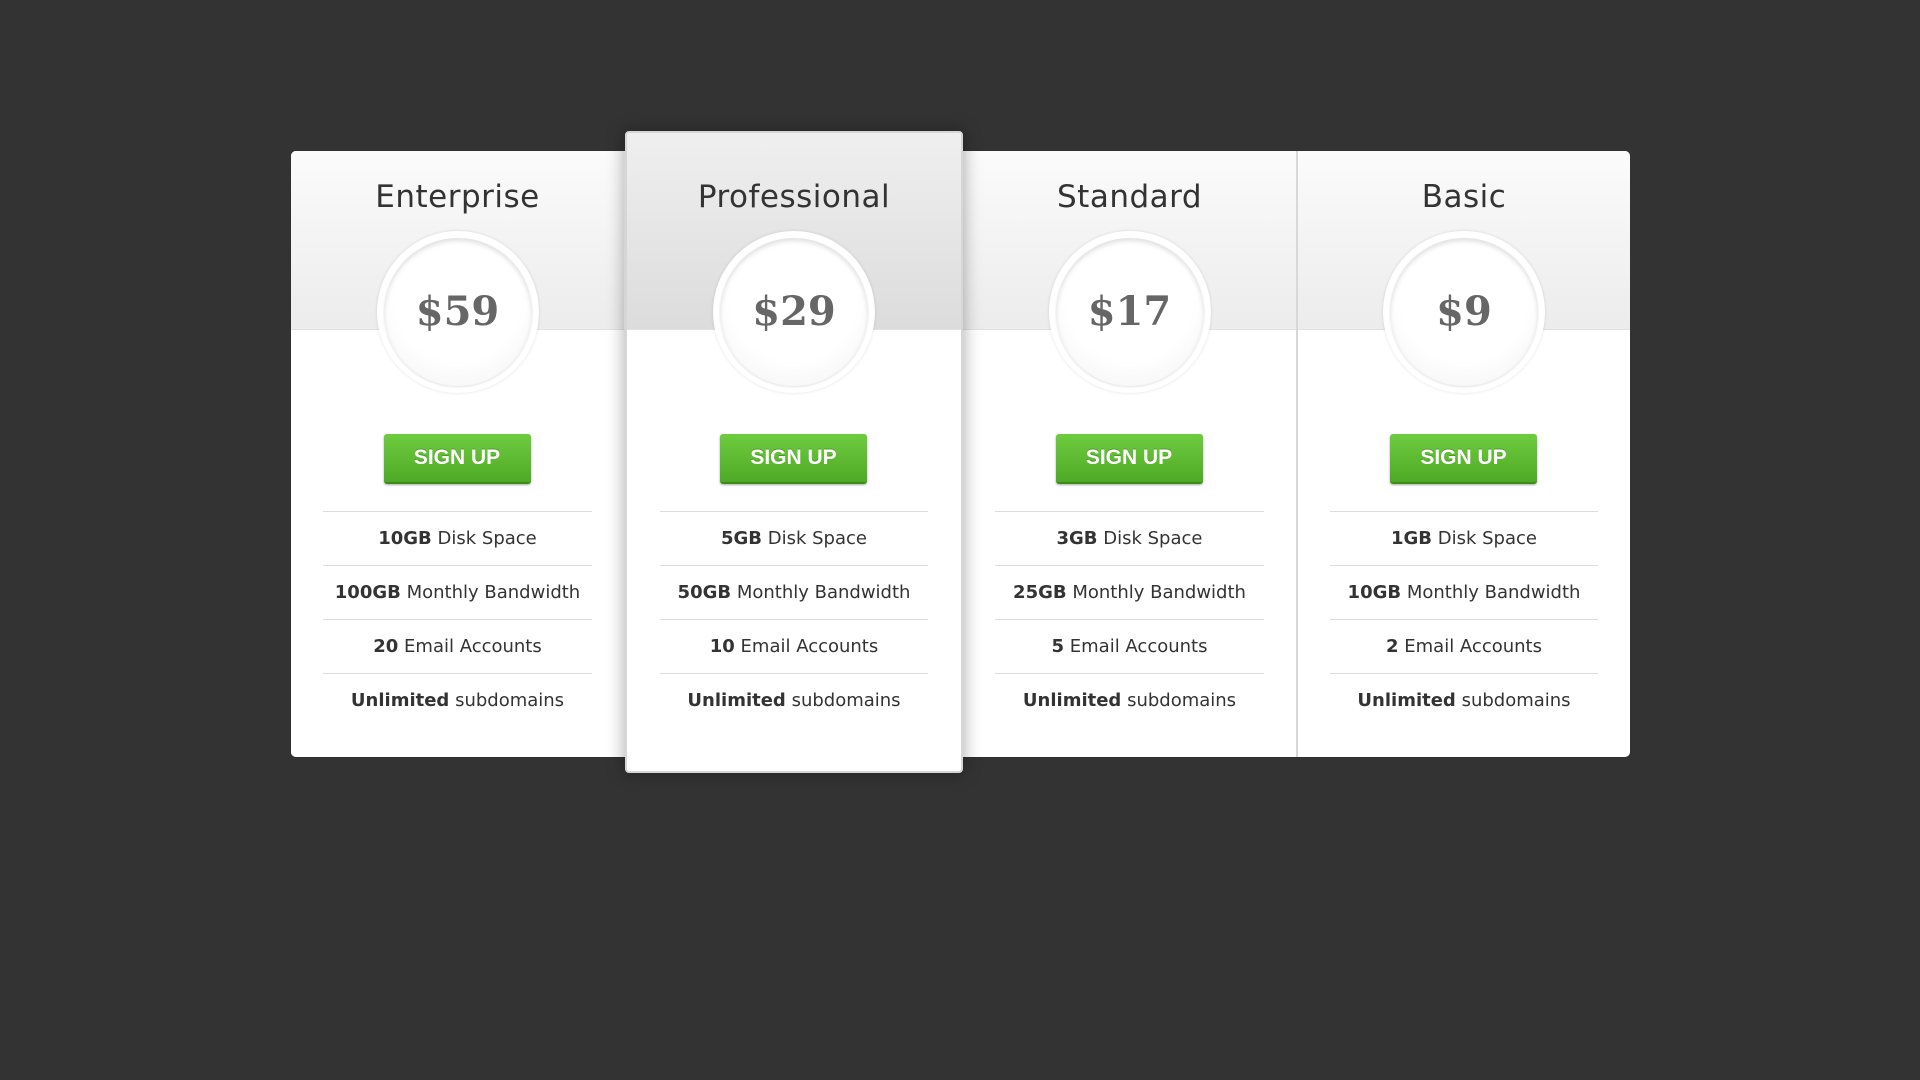 The height and width of the screenshot is (1080, 1920). What do you see at coordinates (1392, 646) in the screenshot?
I see `feature-value: 2` at bounding box center [1392, 646].